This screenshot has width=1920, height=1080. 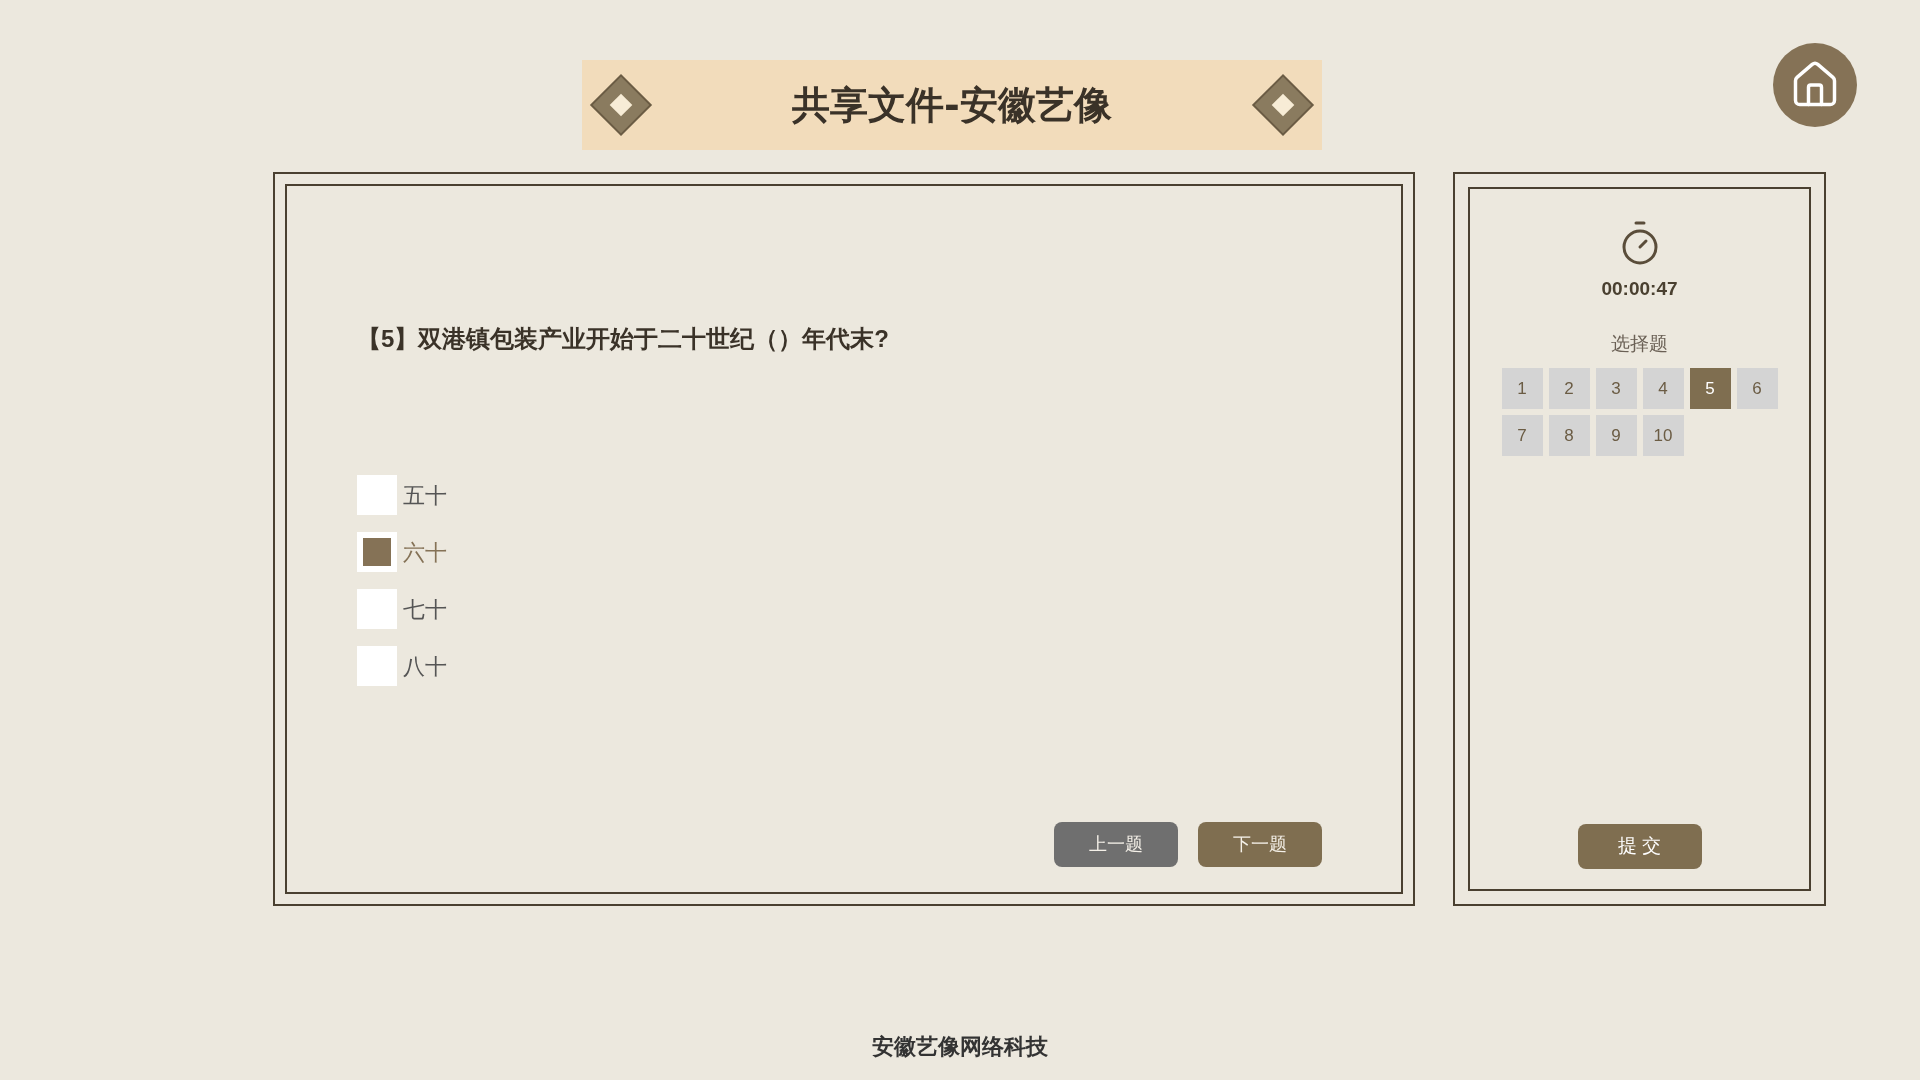 What do you see at coordinates (1639, 289) in the screenshot?
I see `timer-text: 00:00:47` at bounding box center [1639, 289].